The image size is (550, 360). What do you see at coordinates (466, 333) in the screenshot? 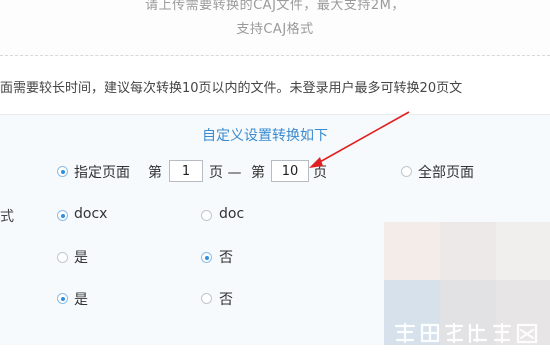
I see `watermark-logo` at bounding box center [466, 333].